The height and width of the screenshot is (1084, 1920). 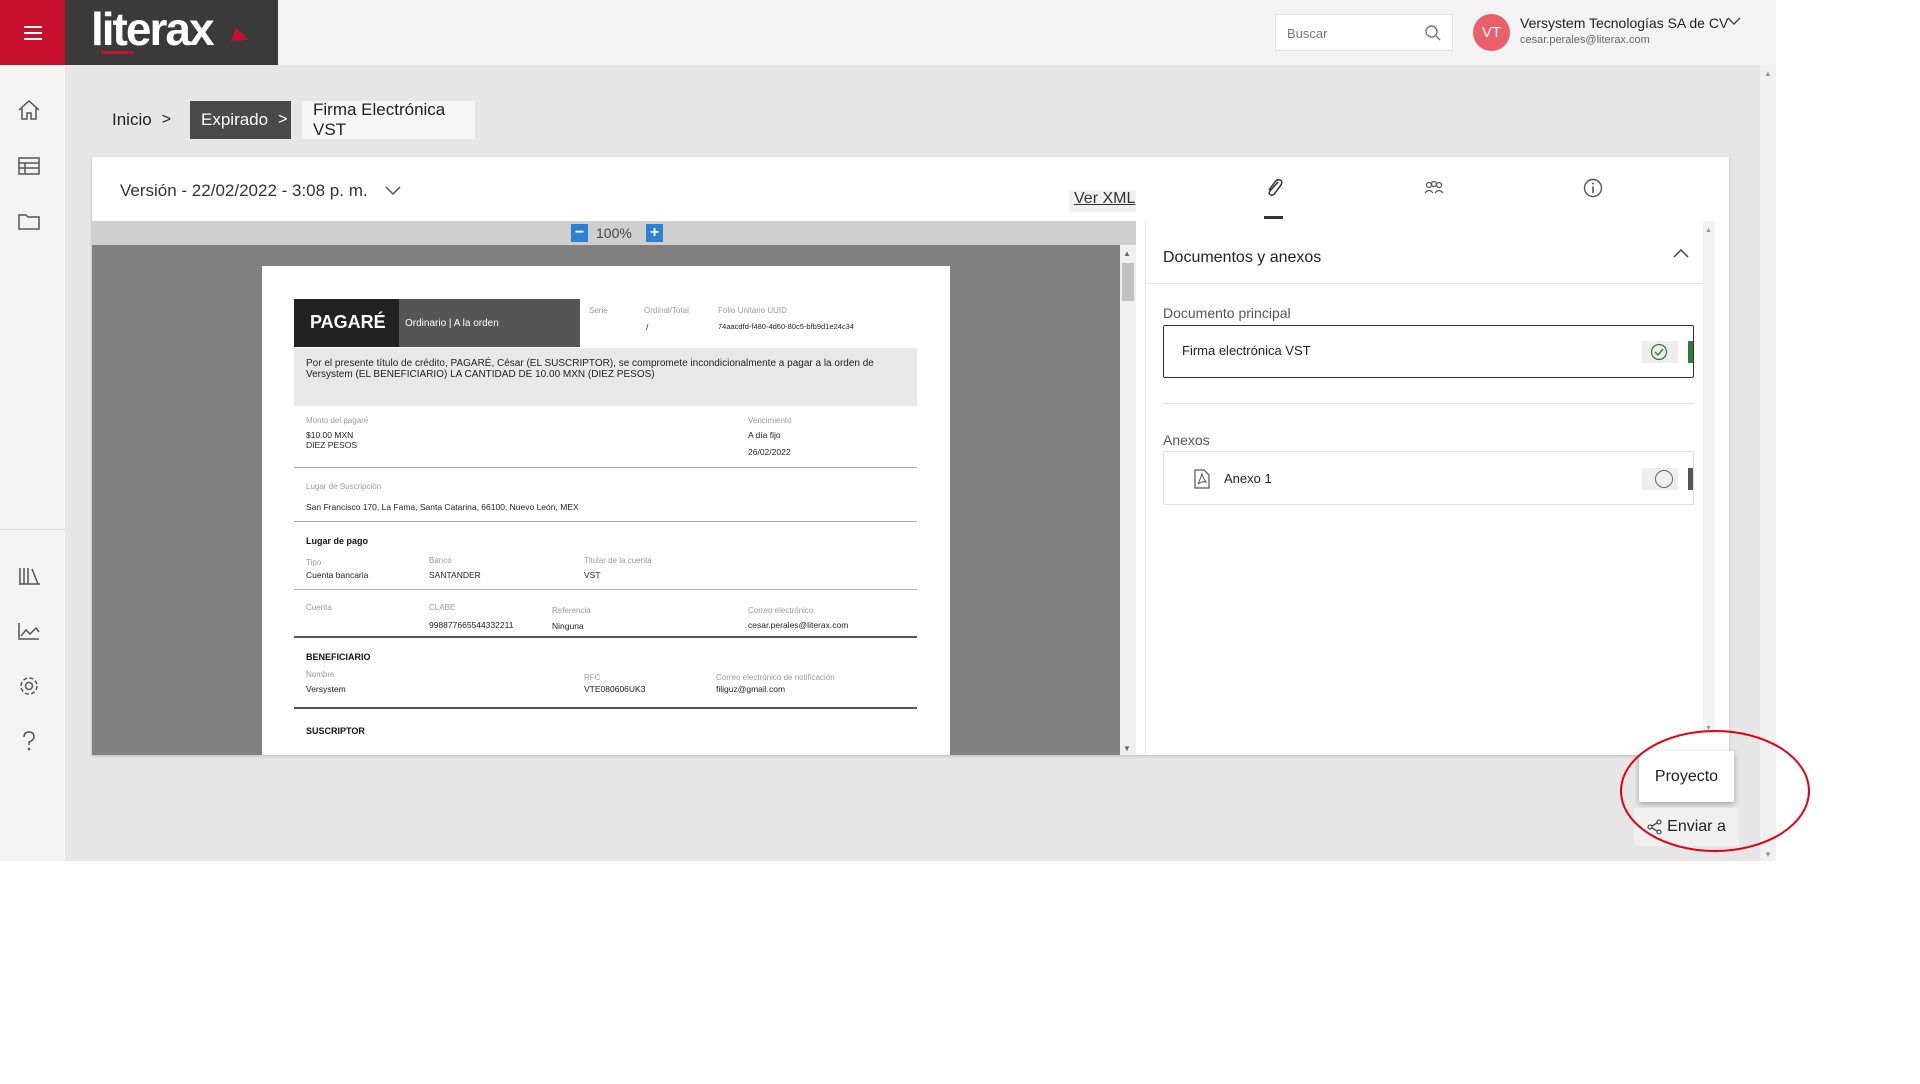 What do you see at coordinates (1145, 488) in the screenshot?
I see `panel-border` at bounding box center [1145, 488].